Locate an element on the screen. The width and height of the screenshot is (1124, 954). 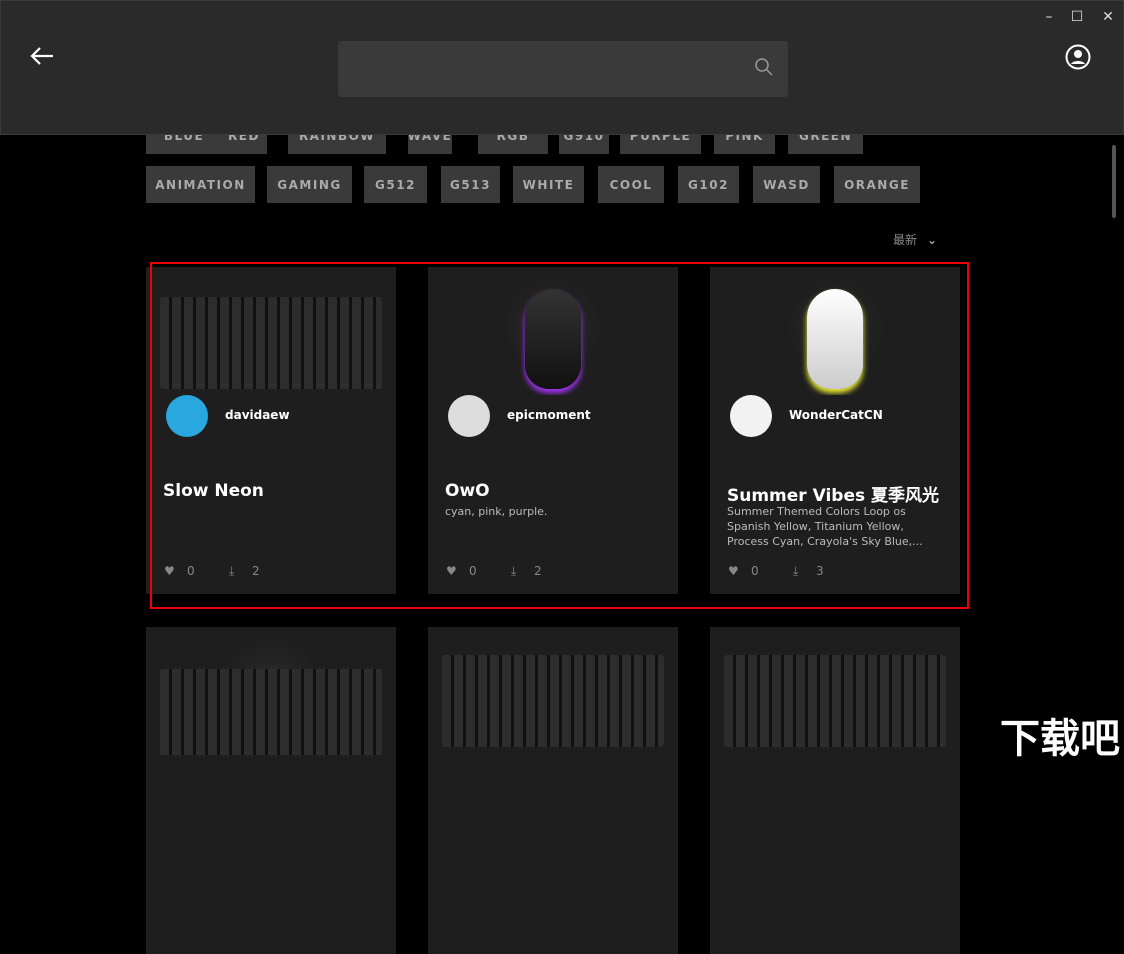
back-arrow-icon is located at coordinates (42, 58).